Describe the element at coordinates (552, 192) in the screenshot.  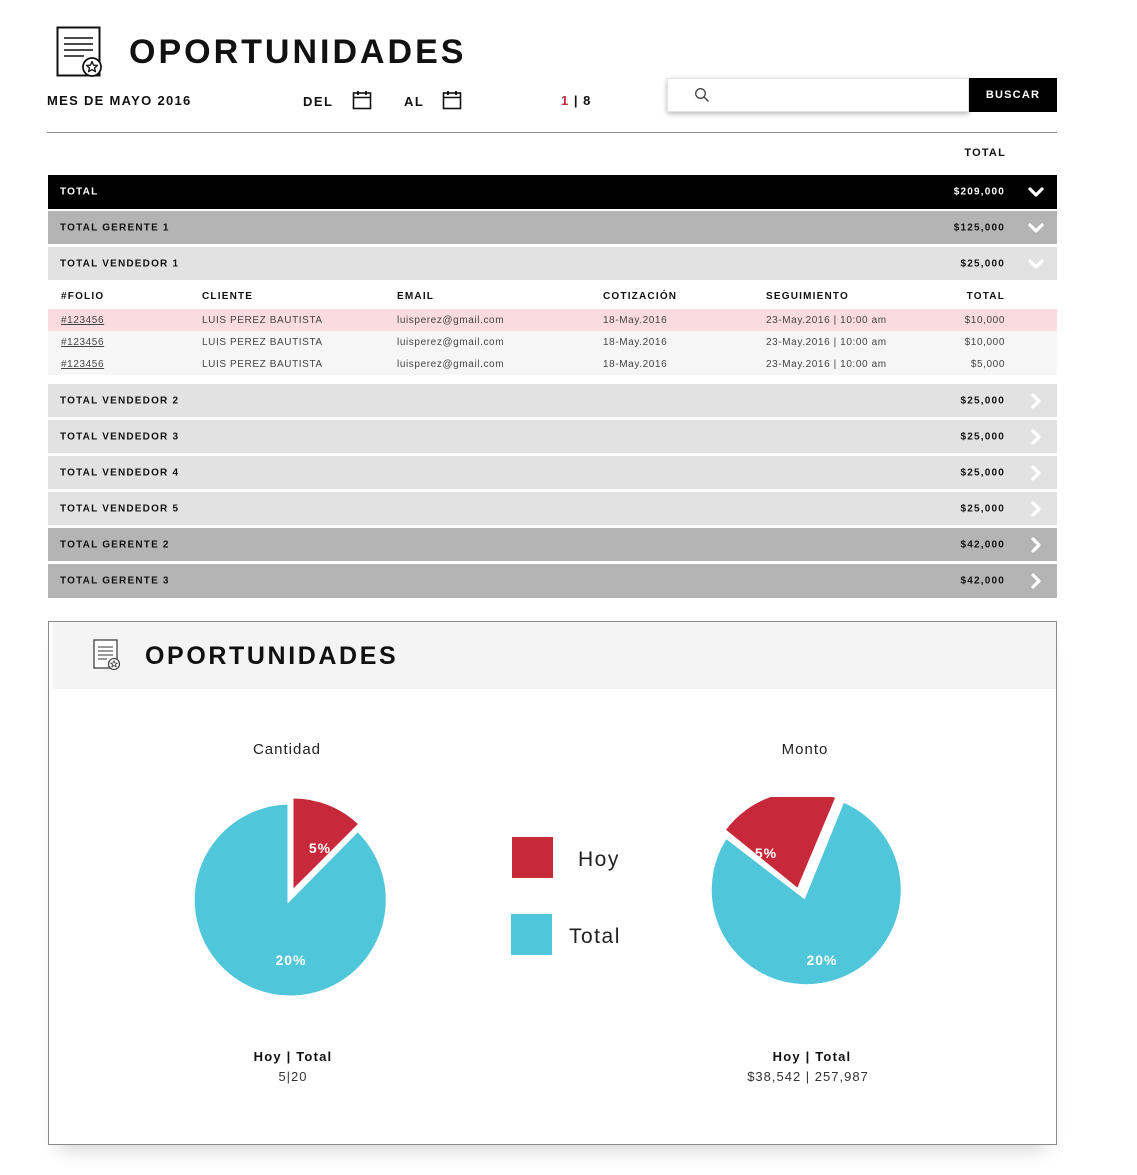
I see `summary-row-total: TOTAL $209,000` at that location.